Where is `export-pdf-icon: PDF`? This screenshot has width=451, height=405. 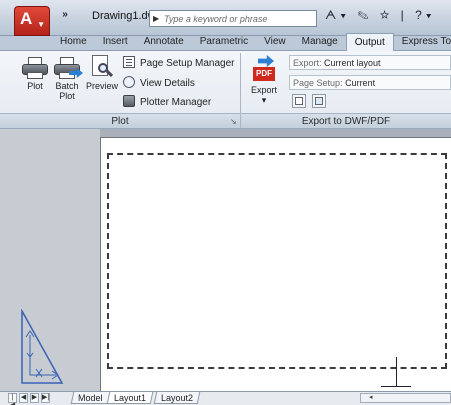
export-pdf-icon: PDF is located at coordinates (264, 70).